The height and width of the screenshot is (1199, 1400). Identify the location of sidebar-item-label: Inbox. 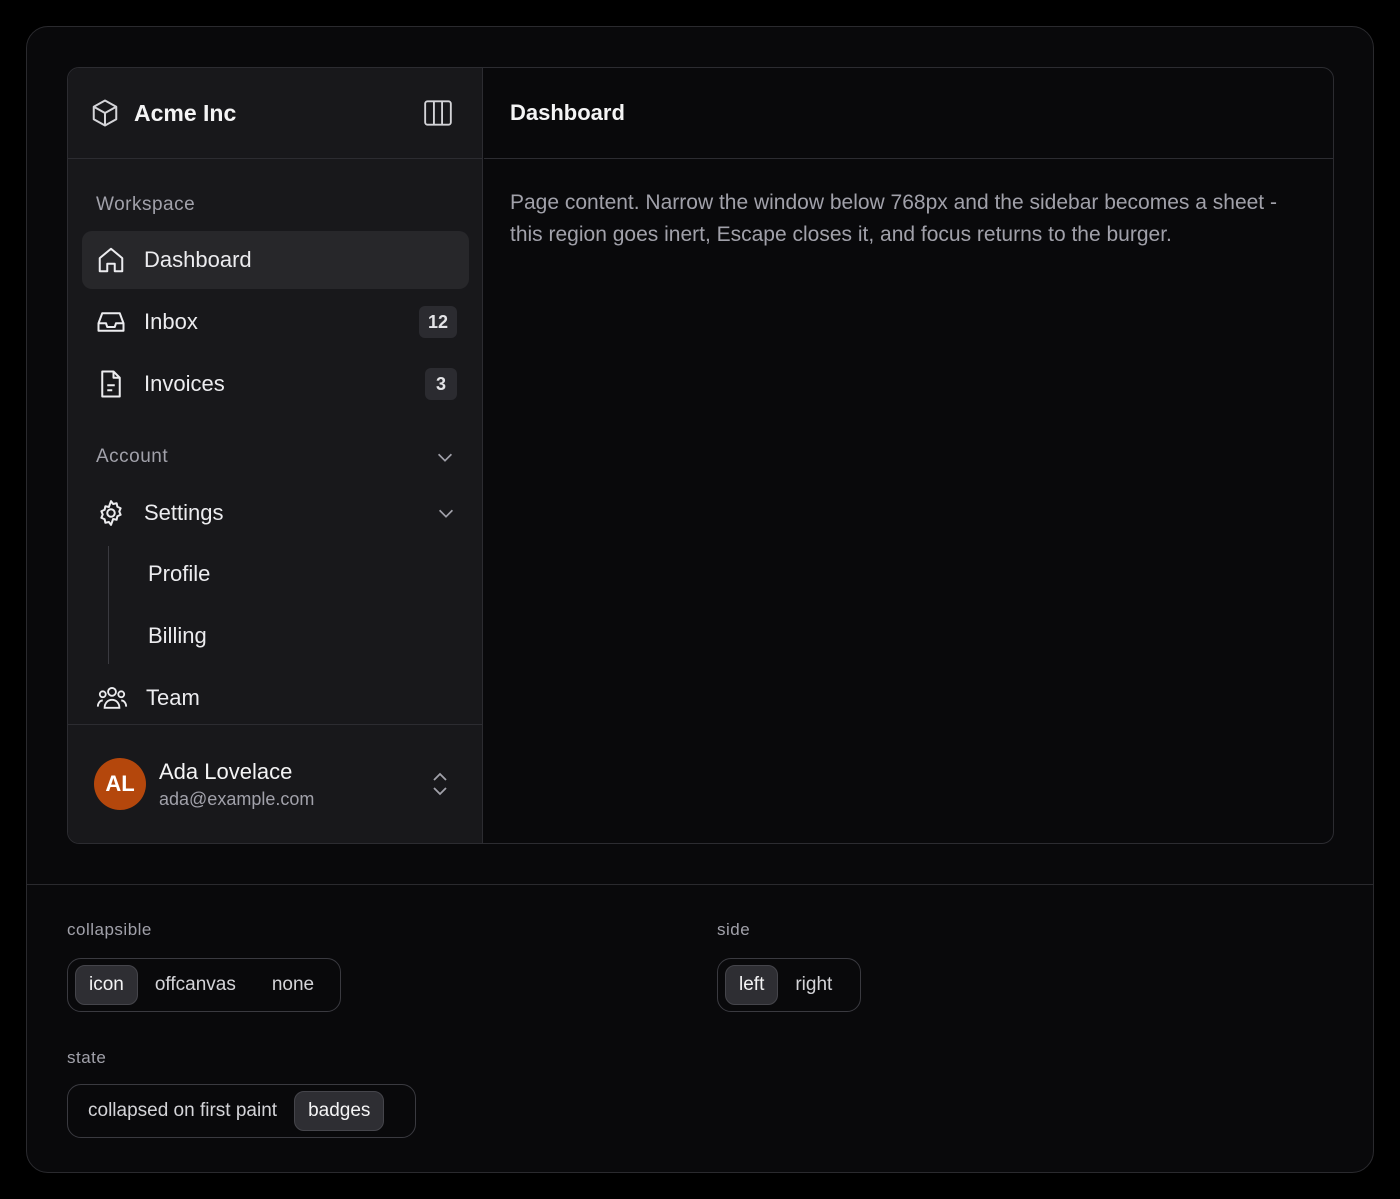
(171, 321).